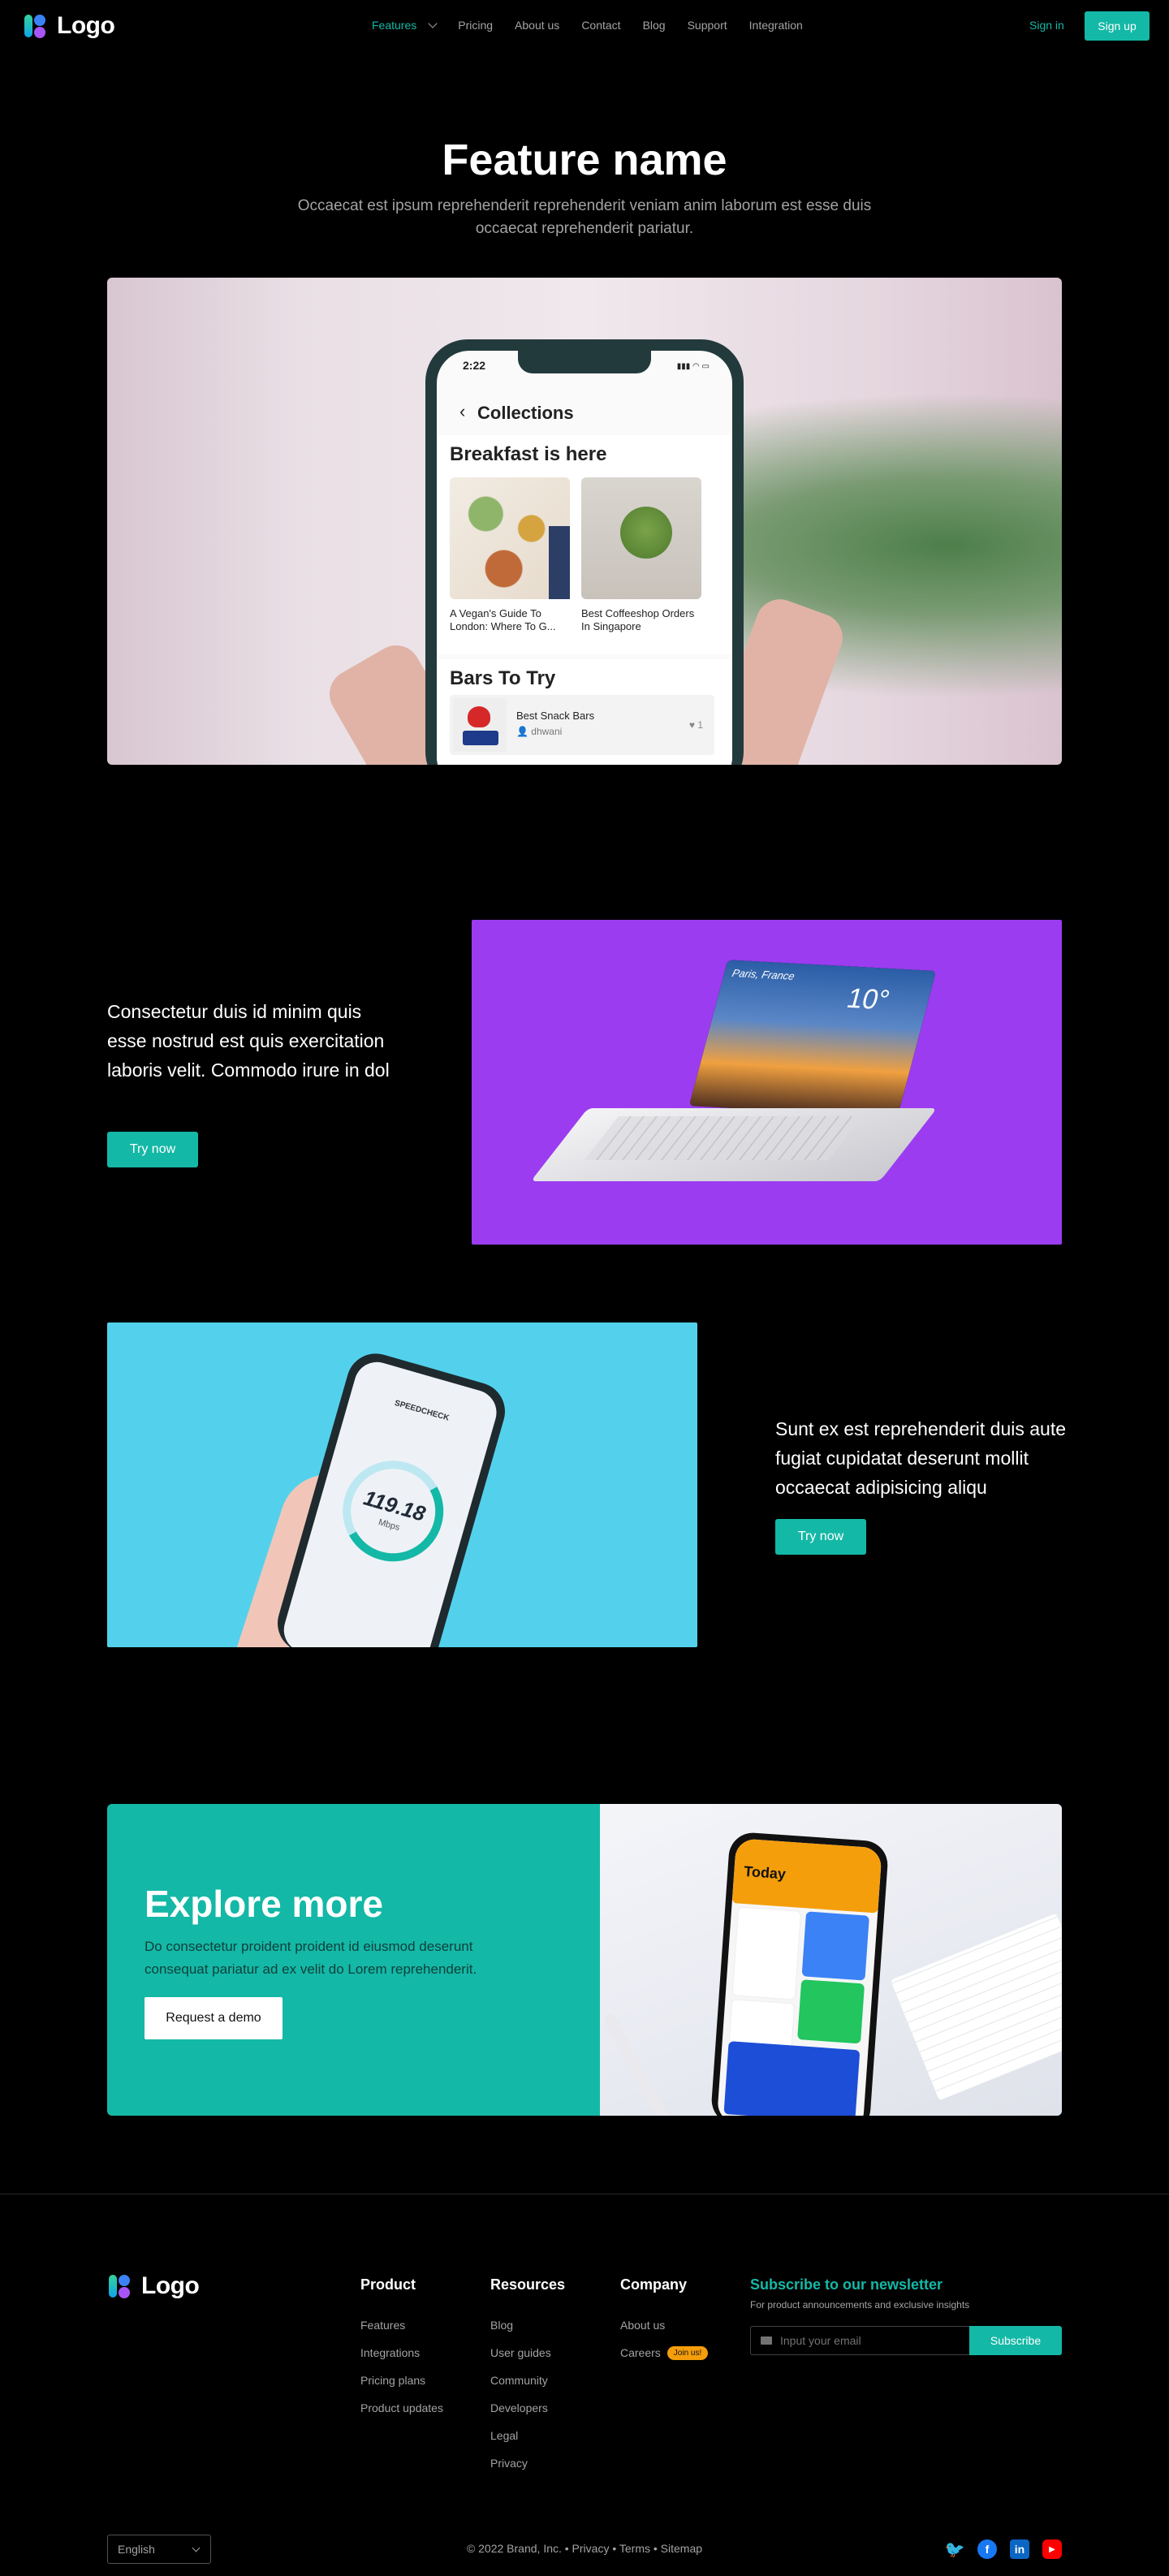 Image resolution: width=1169 pixels, height=2576 pixels. Describe the element at coordinates (1117, 26) in the screenshot. I see `sign-up-button: Sign up` at that location.